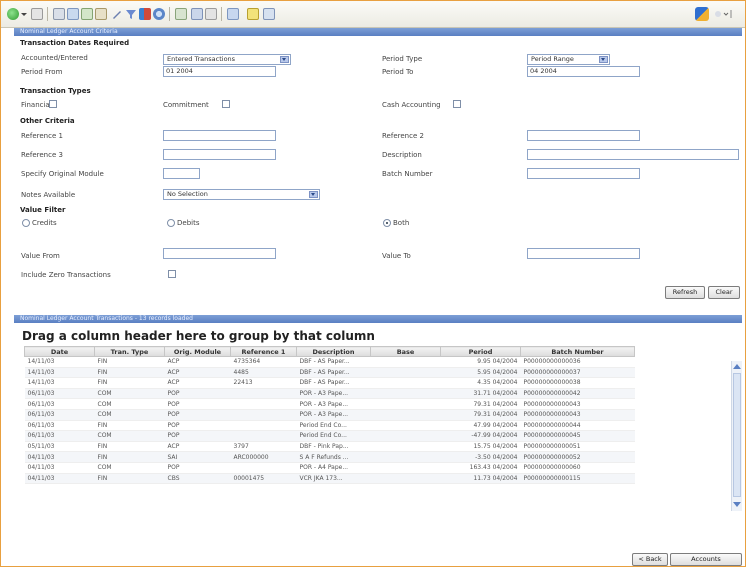 This screenshot has height=567, width=746. What do you see at coordinates (42, 72) in the screenshot?
I see `period-from-label: Period From` at bounding box center [42, 72].